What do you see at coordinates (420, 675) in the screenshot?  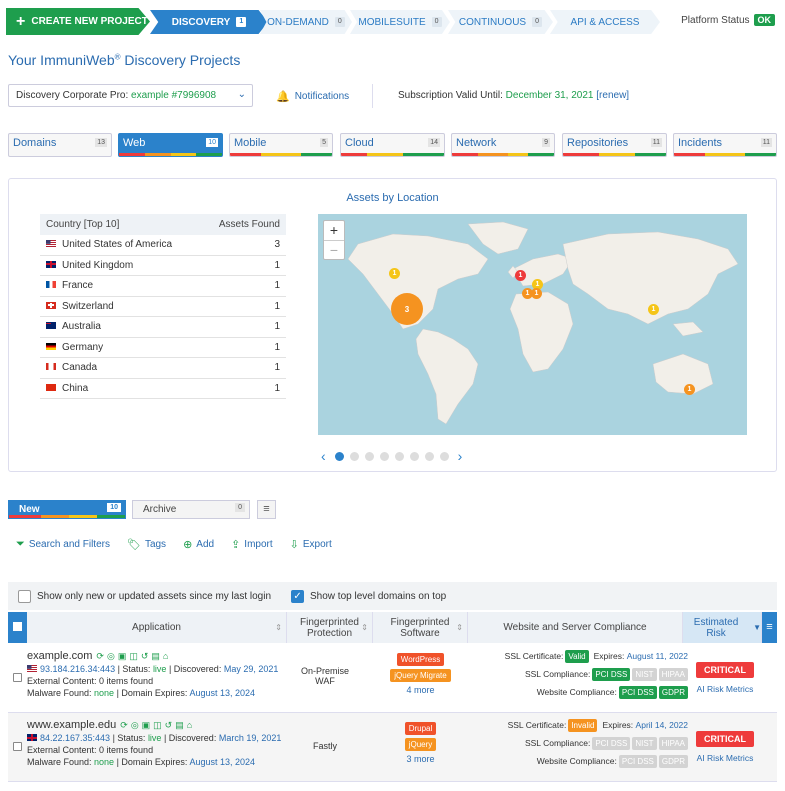 I see `software-tag: jQuery Migrate` at bounding box center [420, 675].